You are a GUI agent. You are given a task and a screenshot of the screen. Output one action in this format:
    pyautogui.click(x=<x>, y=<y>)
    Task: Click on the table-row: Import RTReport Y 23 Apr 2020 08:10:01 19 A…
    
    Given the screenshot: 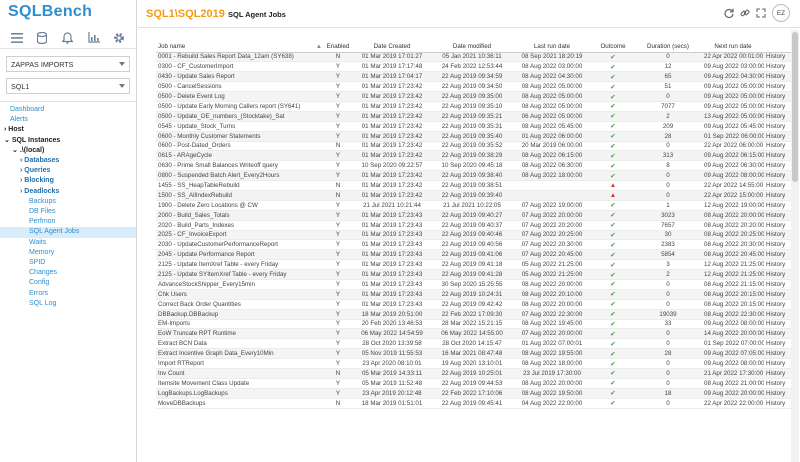 What is the action you would take?
    pyautogui.click(x=475, y=363)
    